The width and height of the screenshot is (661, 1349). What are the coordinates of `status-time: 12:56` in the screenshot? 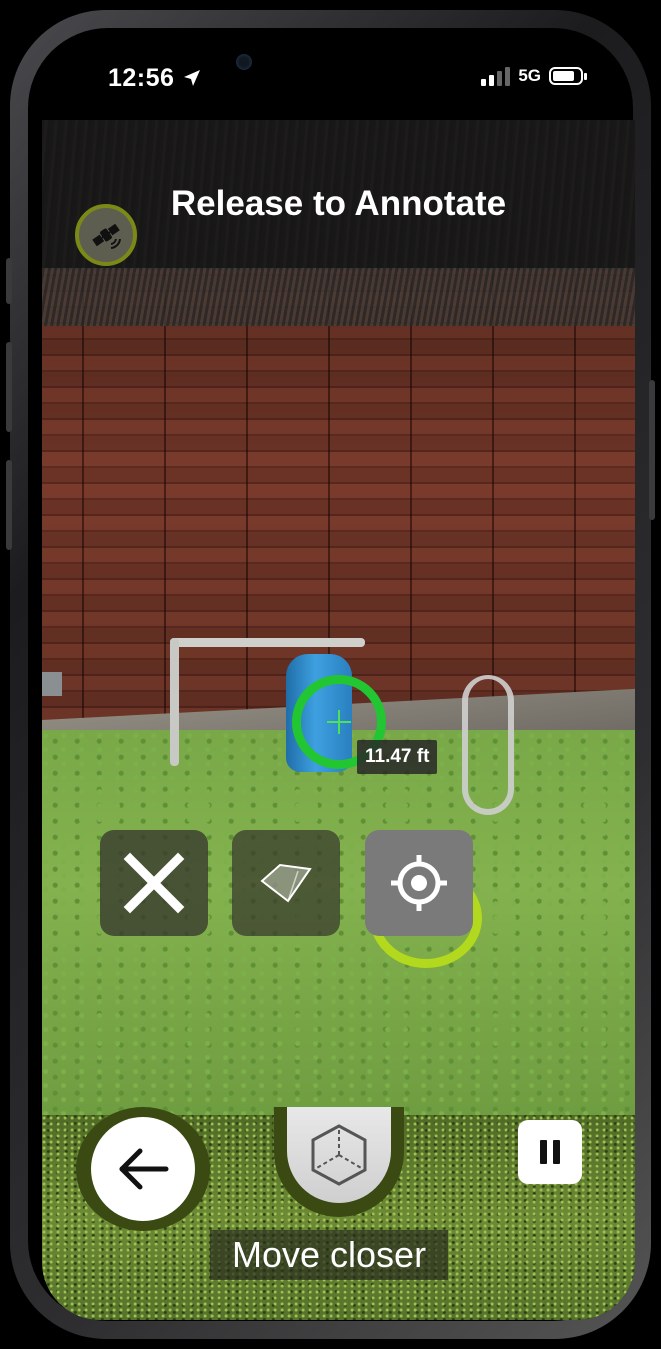 It's located at (155, 78).